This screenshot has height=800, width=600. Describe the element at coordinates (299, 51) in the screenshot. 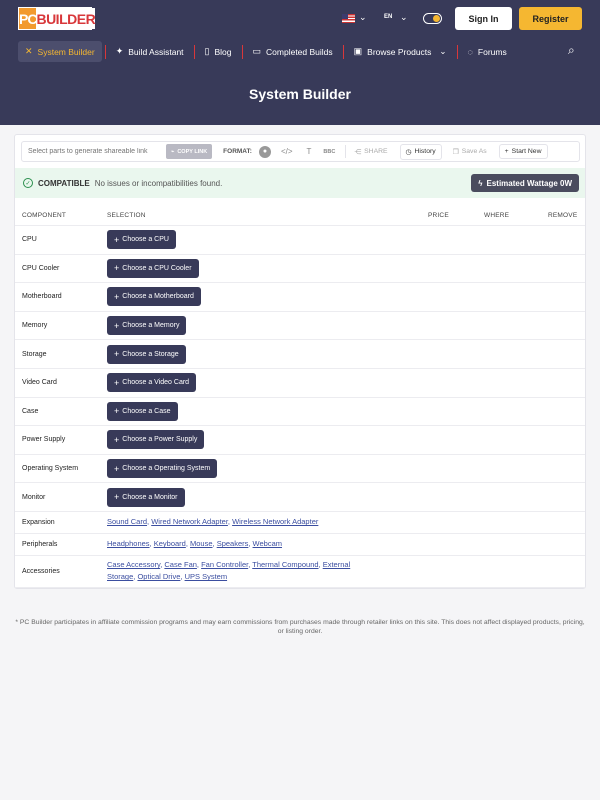

I see `nav-item-label: Completed Builds` at that location.